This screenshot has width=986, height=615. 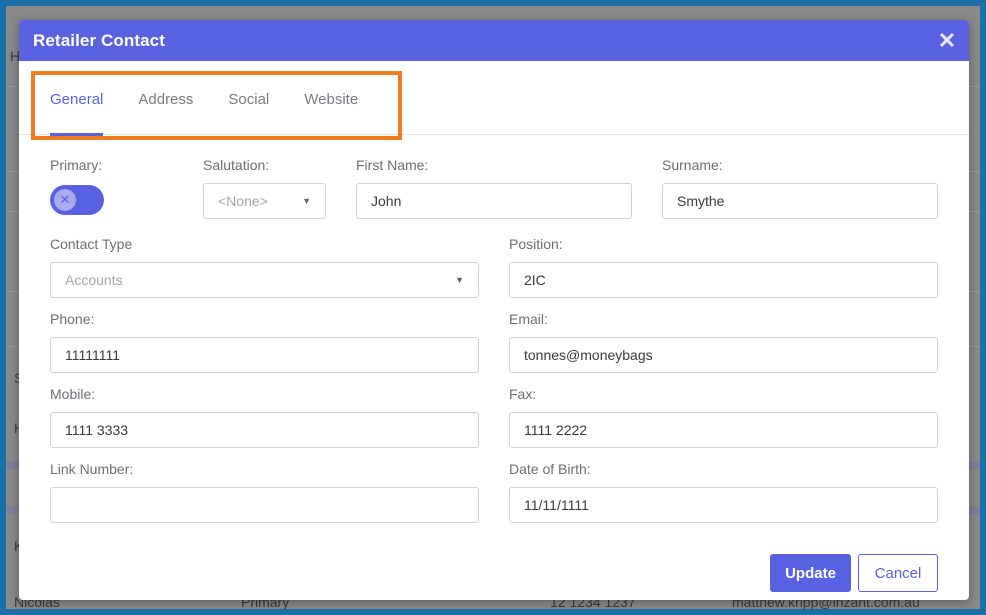 What do you see at coordinates (800, 201) in the screenshot?
I see `surname-input` at bounding box center [800, 201].